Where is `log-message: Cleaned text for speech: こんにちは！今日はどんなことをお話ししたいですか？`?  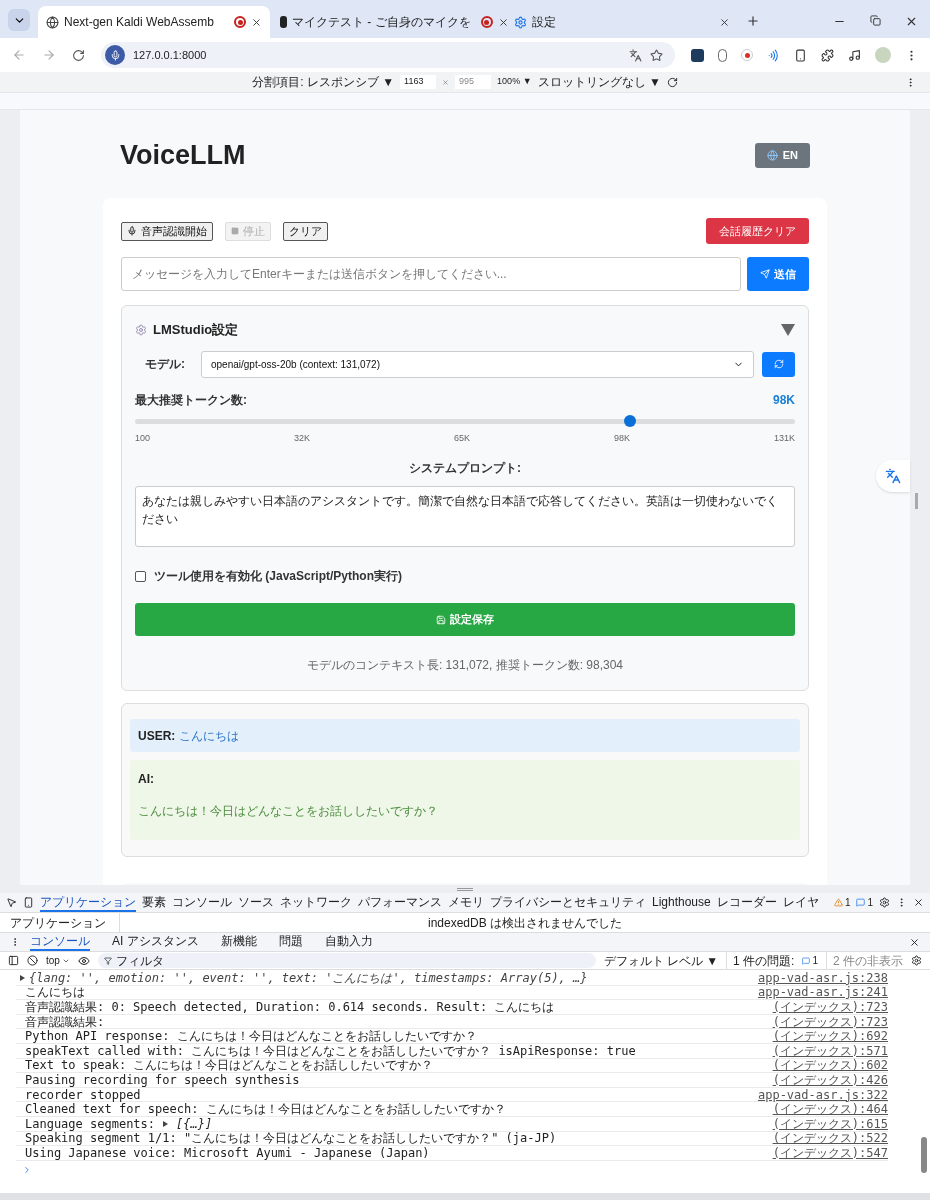
log-message: Cleaned text for speech: こんにちは！今日はどんなことをお話ししたいですか？ is located at coordinates (265, 1109).